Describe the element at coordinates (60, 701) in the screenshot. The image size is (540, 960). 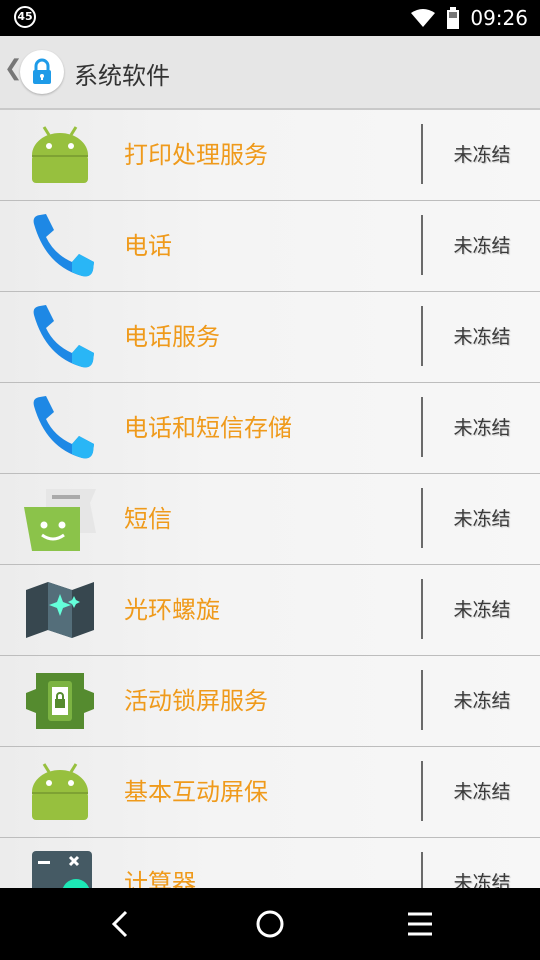
I see `puzzle-lock-icon` at that location.